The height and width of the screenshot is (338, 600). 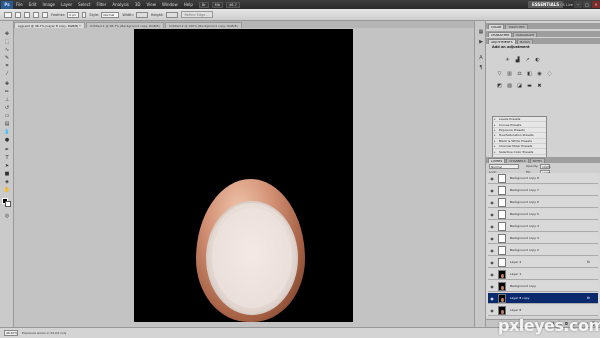 I want to click on move-tool-icon: ✥, so click(x=7, y=34).